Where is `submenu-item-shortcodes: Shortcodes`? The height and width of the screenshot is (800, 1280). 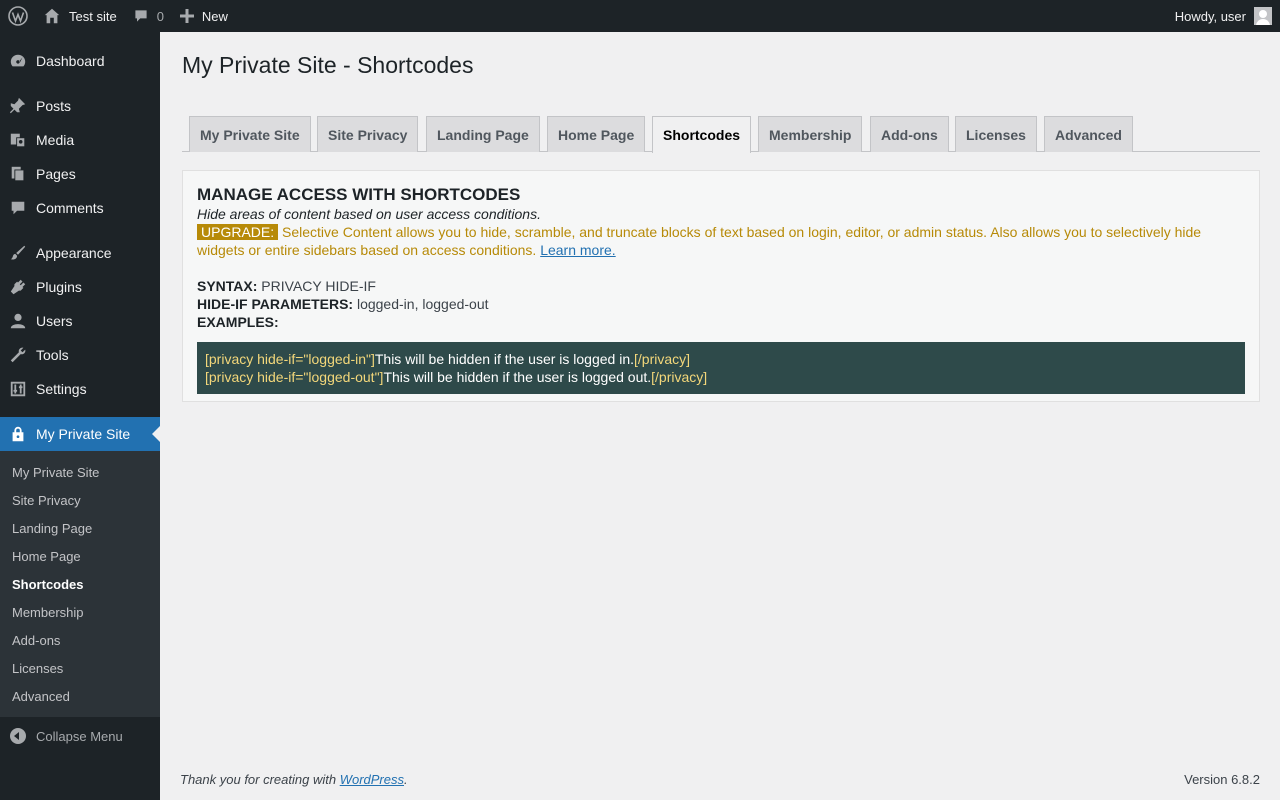 submenu-item-shortcodes: Shortcodes is located at coordinates (80, 584).